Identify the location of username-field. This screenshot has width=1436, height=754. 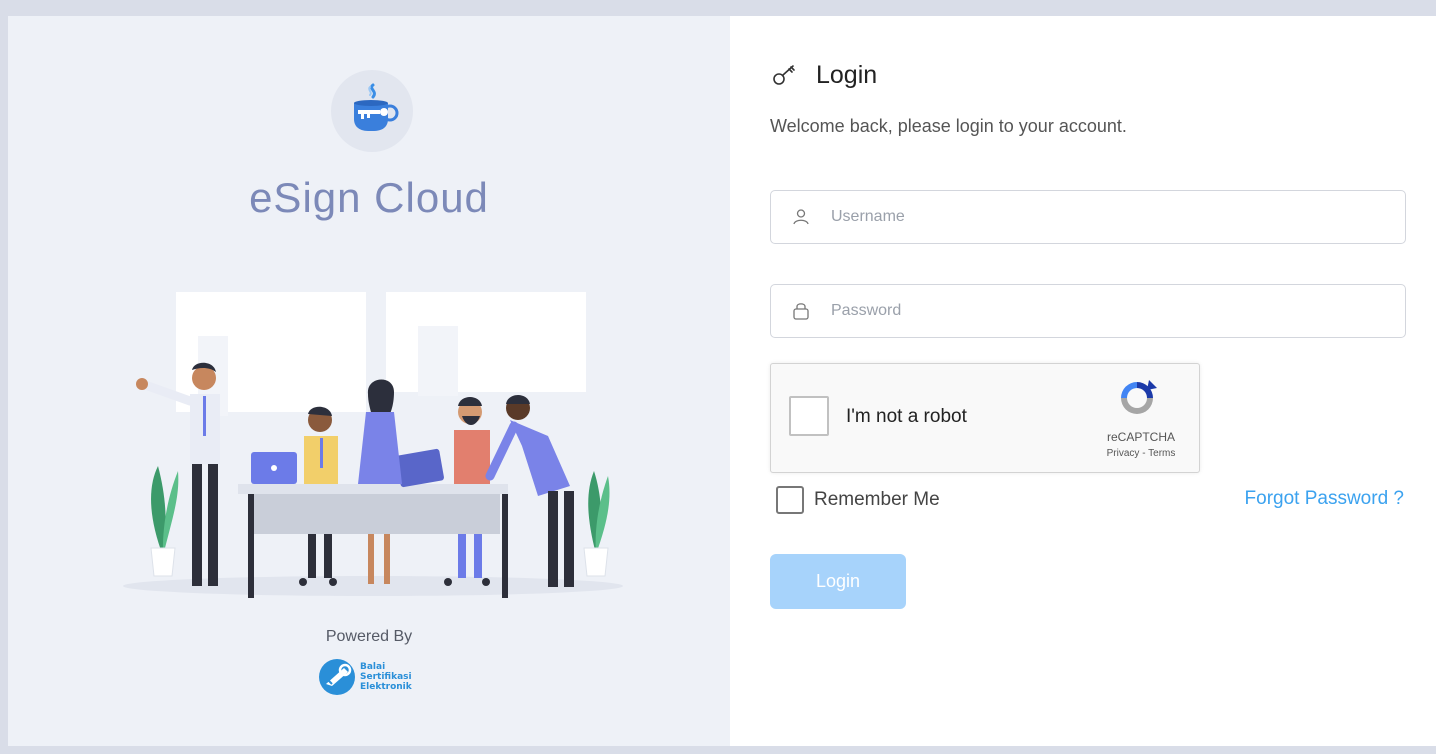
(1088, 217).